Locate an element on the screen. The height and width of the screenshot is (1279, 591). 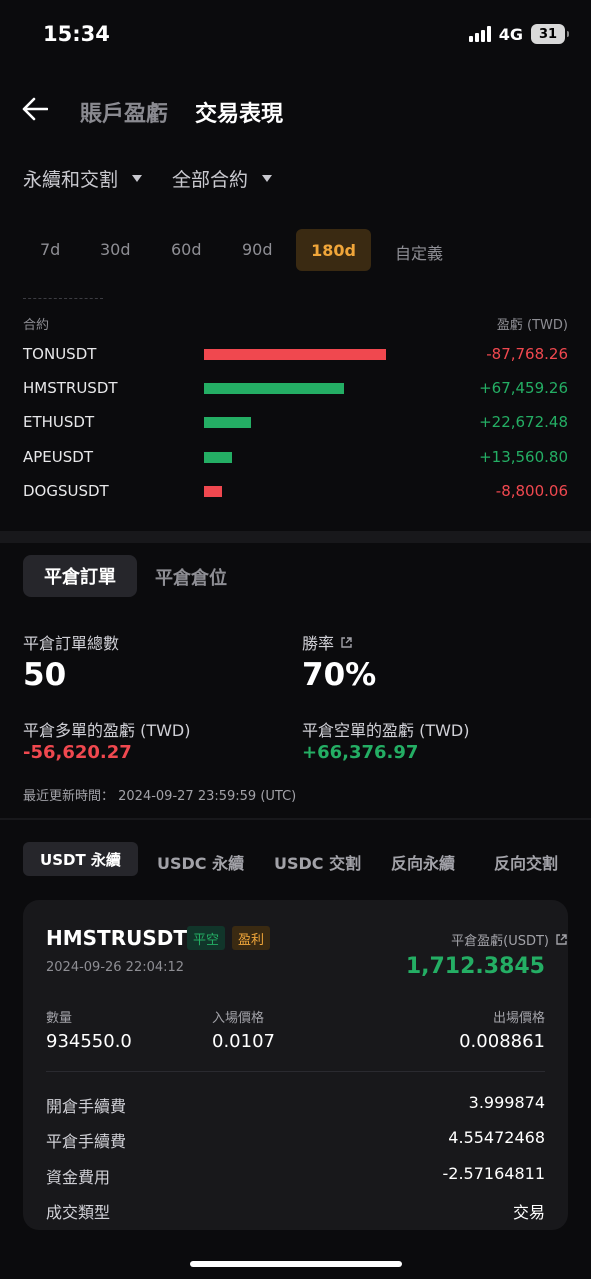
period-7d: 7d is located at coordinates (50, 249).